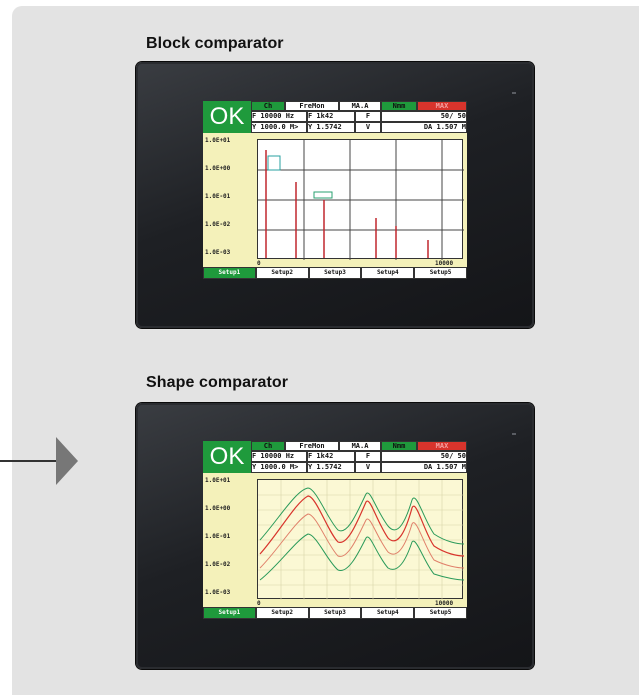 The width and height of the screenshot is (639, 695). I want to click on connector-line, so click(28, 461).